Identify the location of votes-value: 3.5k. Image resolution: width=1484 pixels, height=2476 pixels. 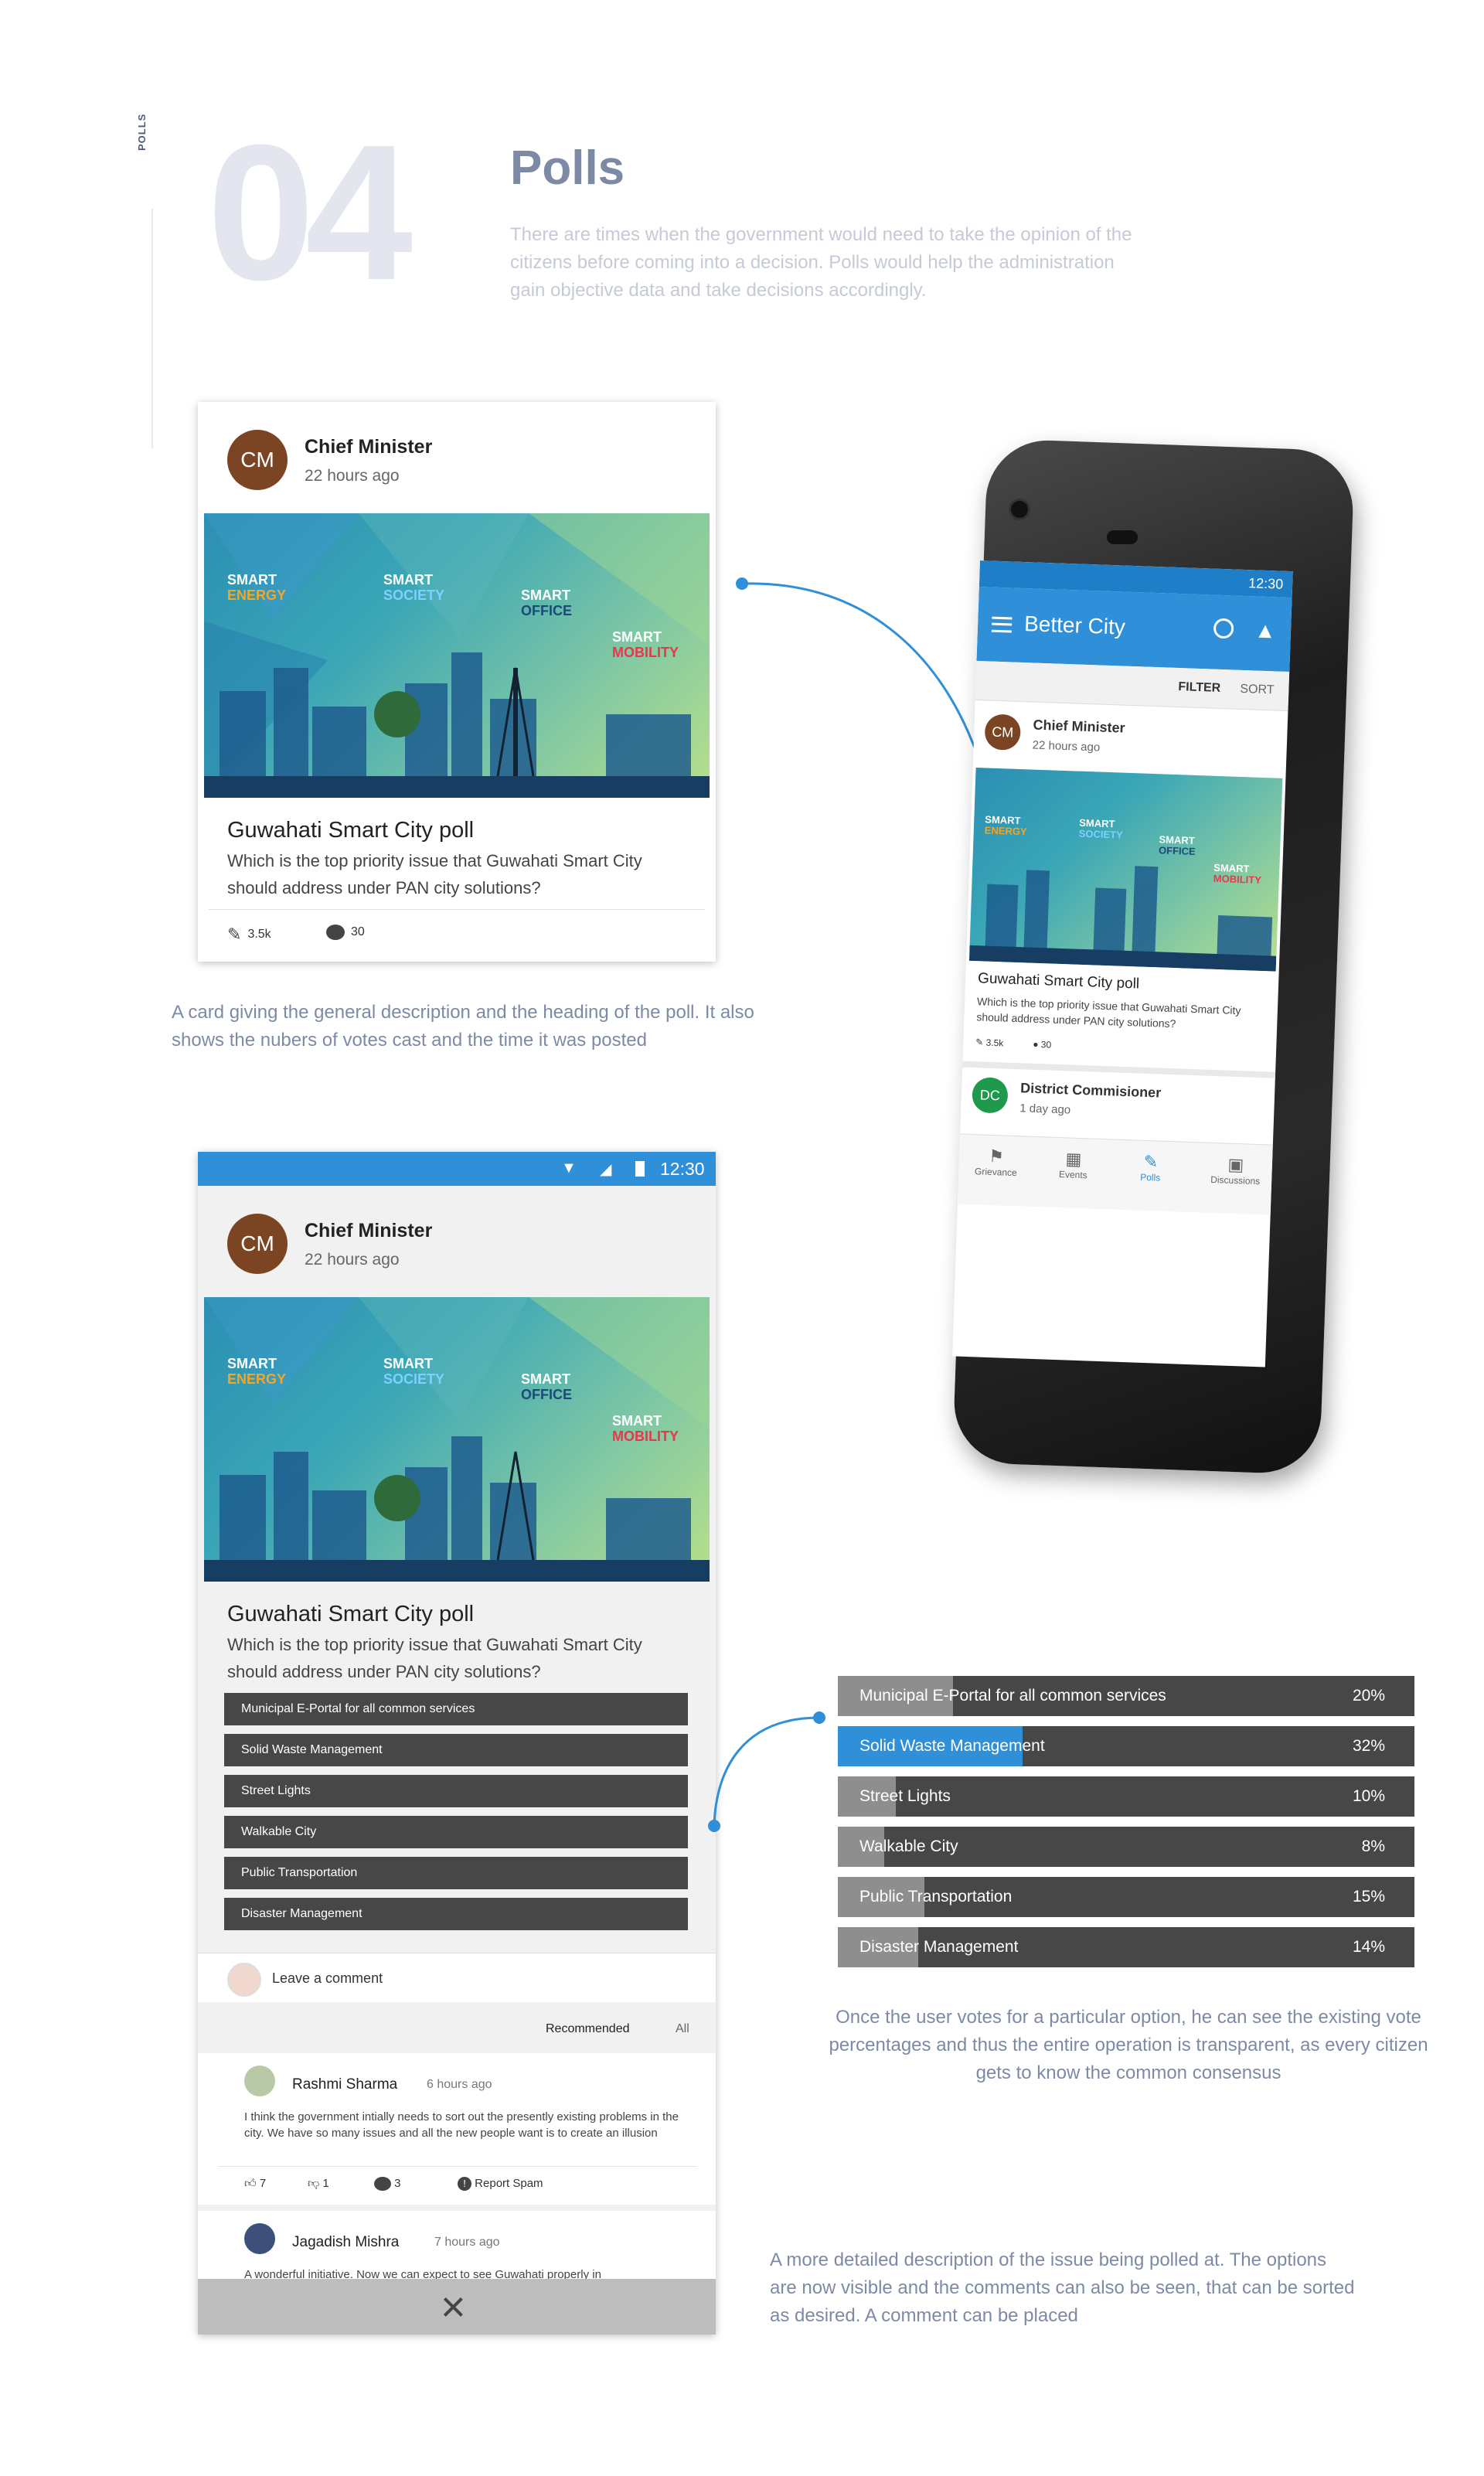
(259, 934).